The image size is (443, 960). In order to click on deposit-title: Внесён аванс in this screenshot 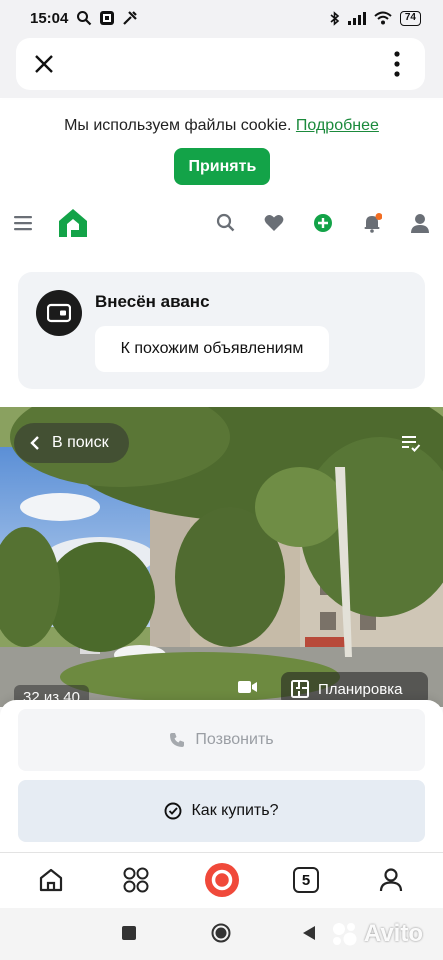, I will do `click(152, 301)`.